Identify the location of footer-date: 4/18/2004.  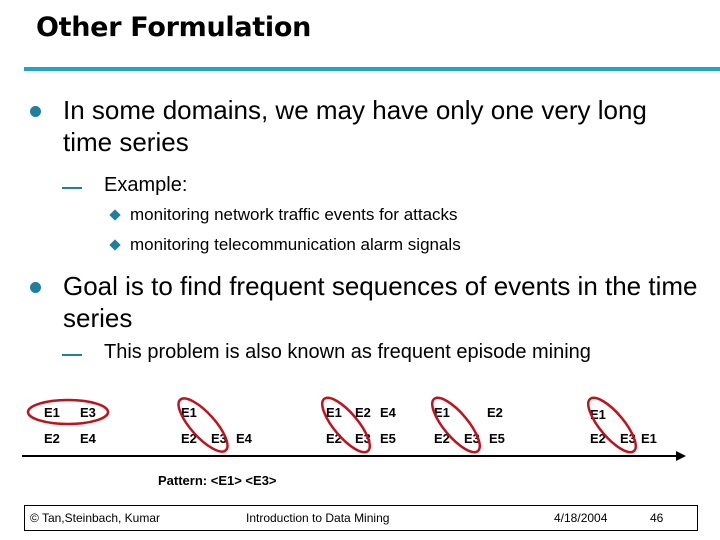
(581, 518).